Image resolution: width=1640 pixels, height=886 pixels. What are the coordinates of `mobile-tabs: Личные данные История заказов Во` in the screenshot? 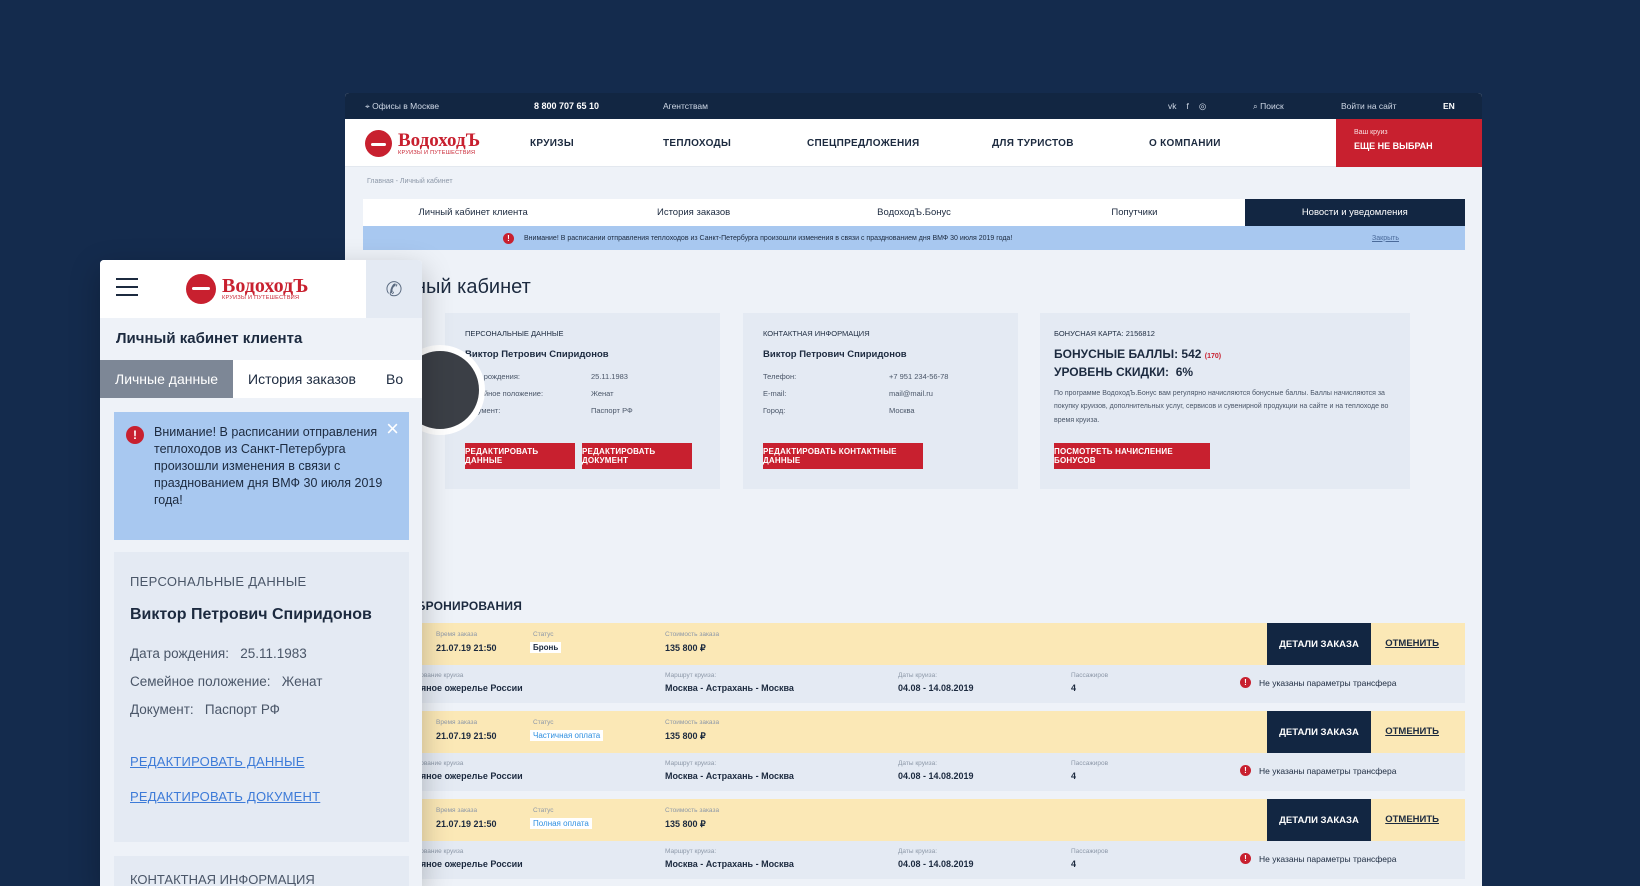 It's located at (261, 379).